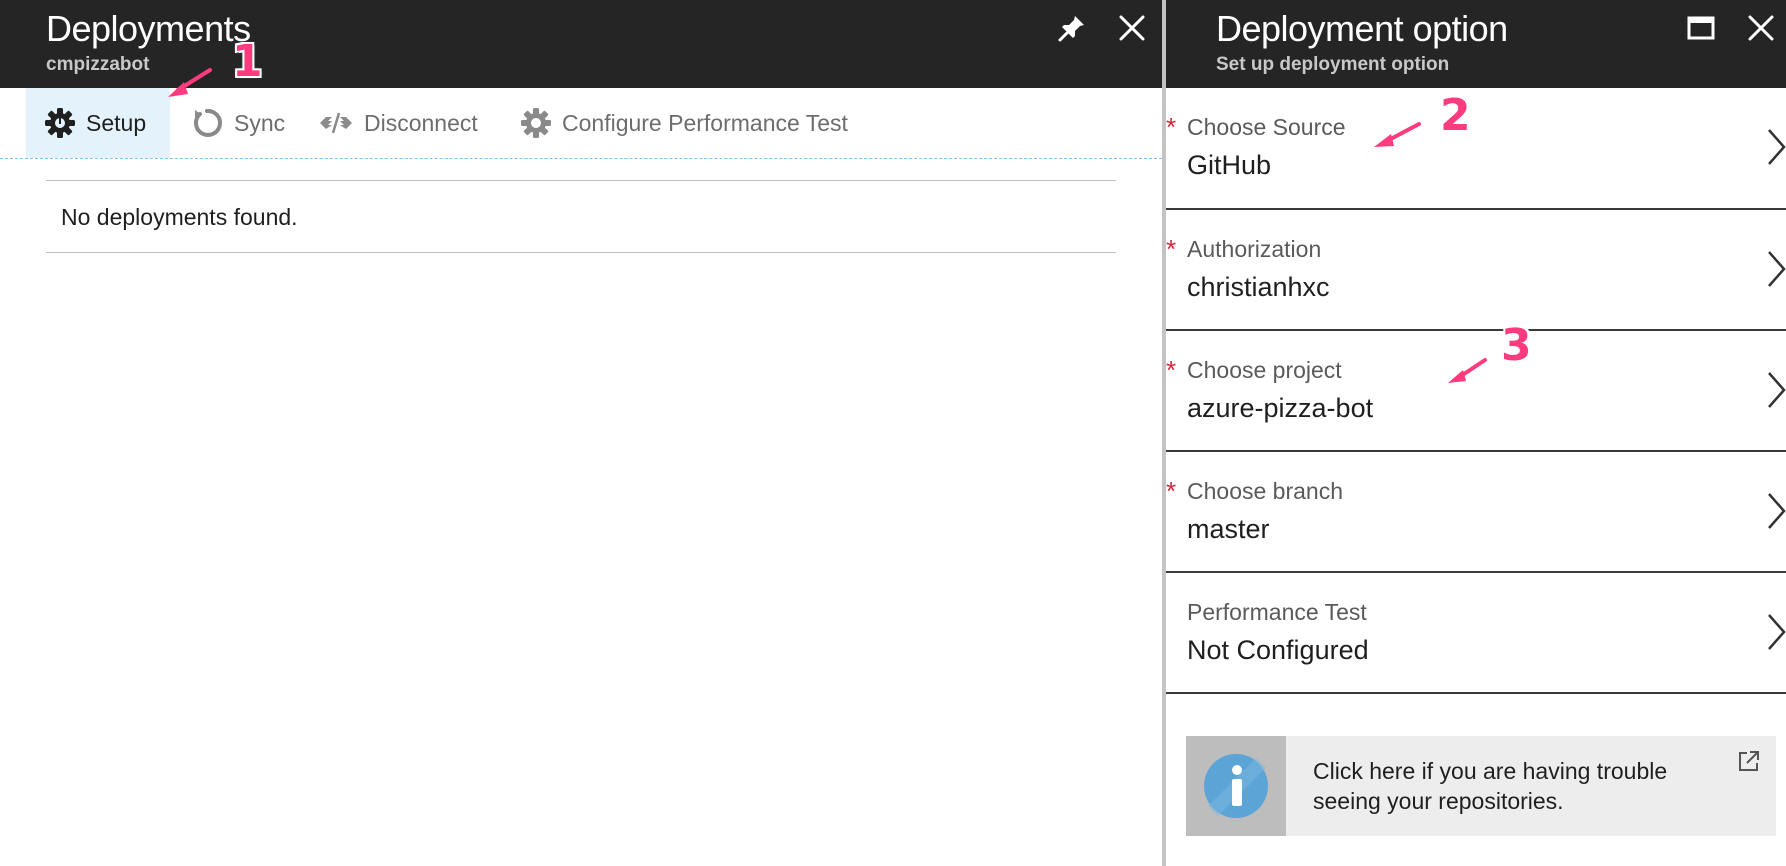 The height and width of the screenshot is (866, 1786). I want to click on option-label: Authorization, so click(1254, 249).